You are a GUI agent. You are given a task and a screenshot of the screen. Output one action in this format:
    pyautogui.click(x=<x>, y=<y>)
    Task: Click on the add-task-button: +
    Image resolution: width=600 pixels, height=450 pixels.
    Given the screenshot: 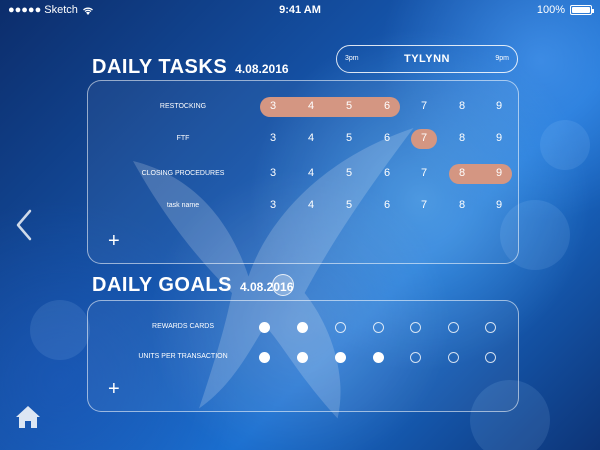 What is the action you would take?
    pyautogui.click(x=114, y=241)
    